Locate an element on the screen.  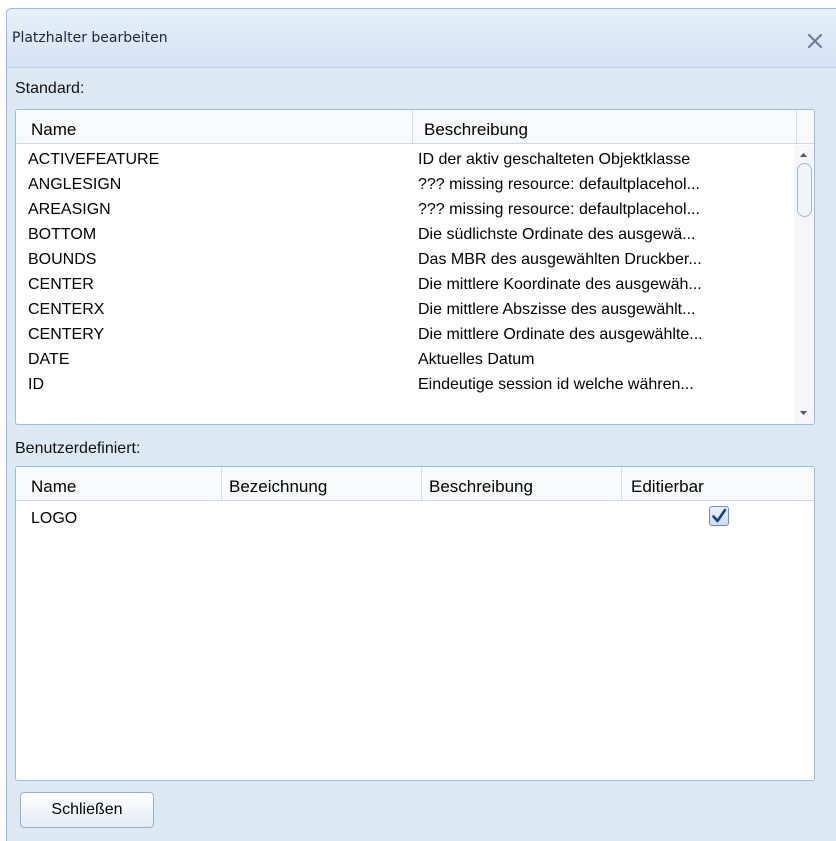
close-button: Schließen is located at coordinates (87, 810).